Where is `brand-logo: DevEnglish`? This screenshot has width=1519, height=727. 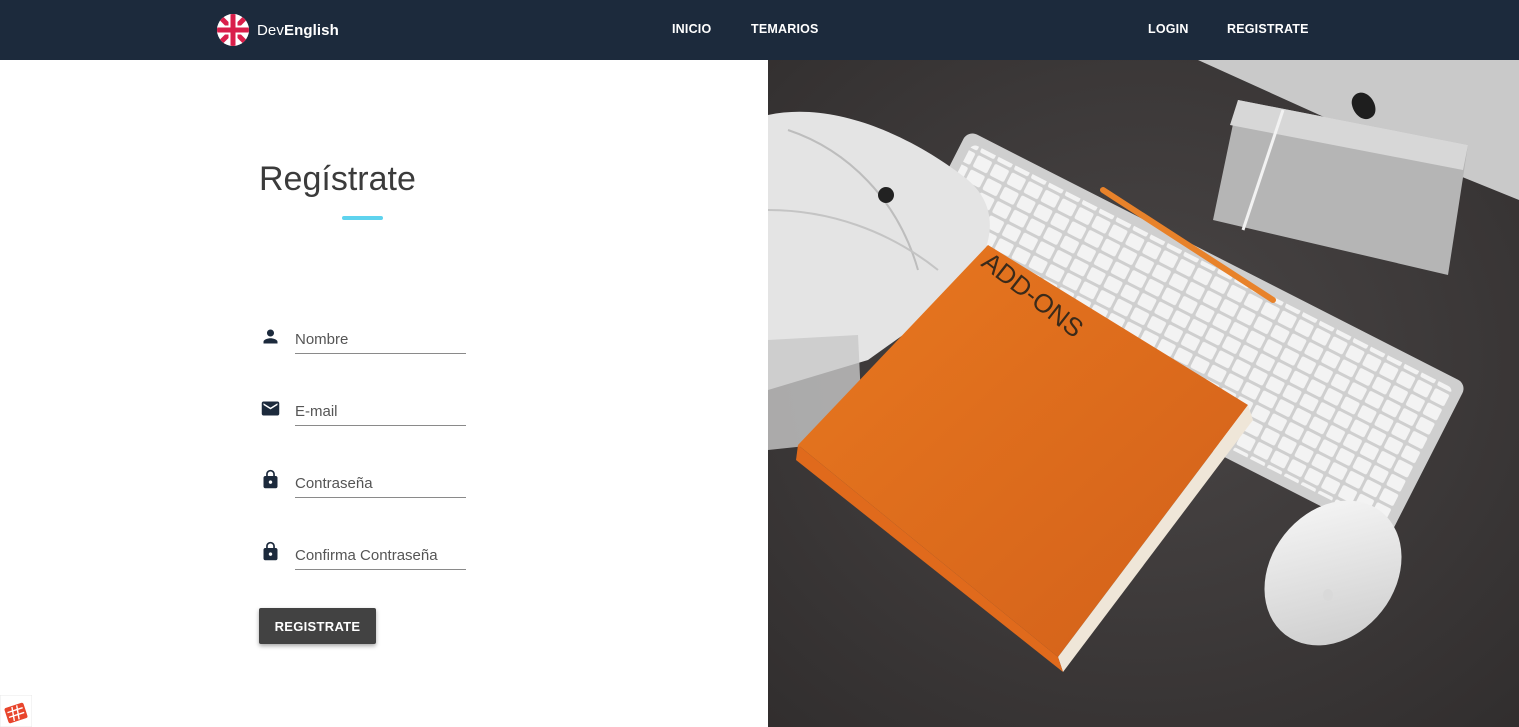 brand-logo: DevEnglish is located at coordinates (277, 30).